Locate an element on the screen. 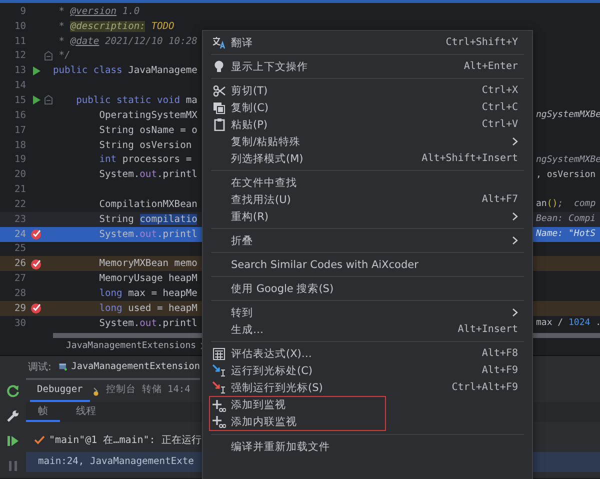 The width and height of the screenshot is (600, 479). line-number: 29 is located at coordinates (20, 308).